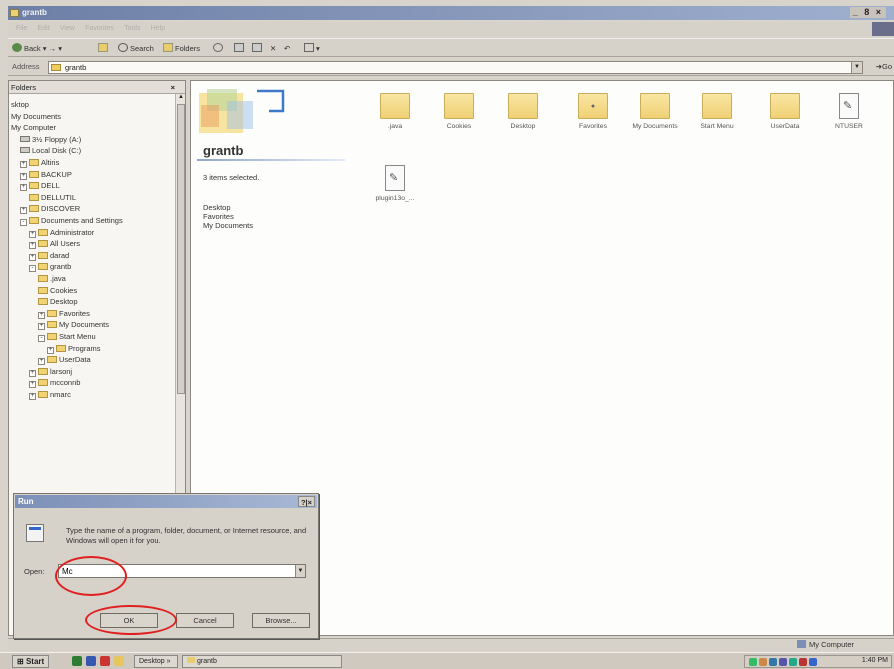 The height and width of the screenshot is (669, 894). Describe the element at coordinates (849, 106) in the screenshot. I see `document-icon` at that location.